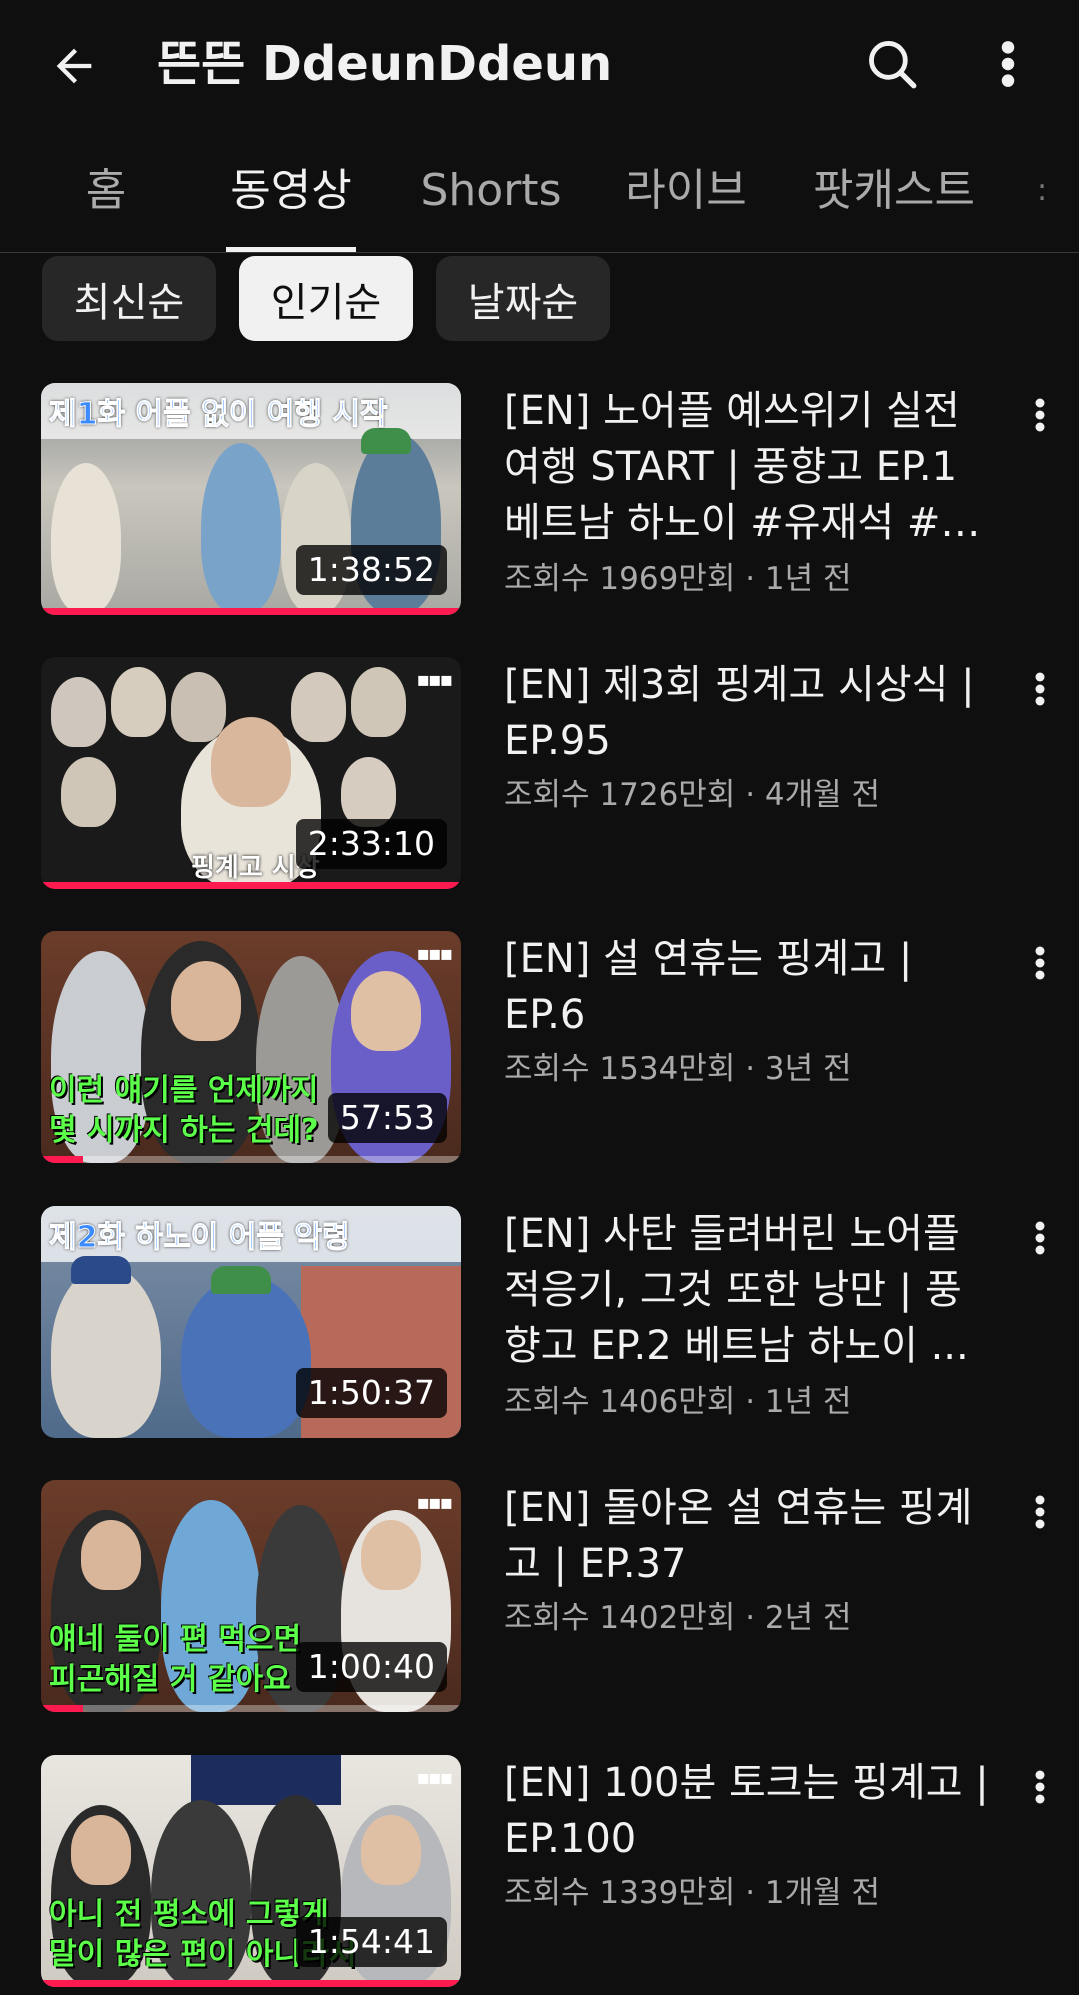 The width and height of the screenshot is (1079, 1995). Describe the element at coordinates (291, 249) in the screenshot. I see `active-tab-indicator` at that location.